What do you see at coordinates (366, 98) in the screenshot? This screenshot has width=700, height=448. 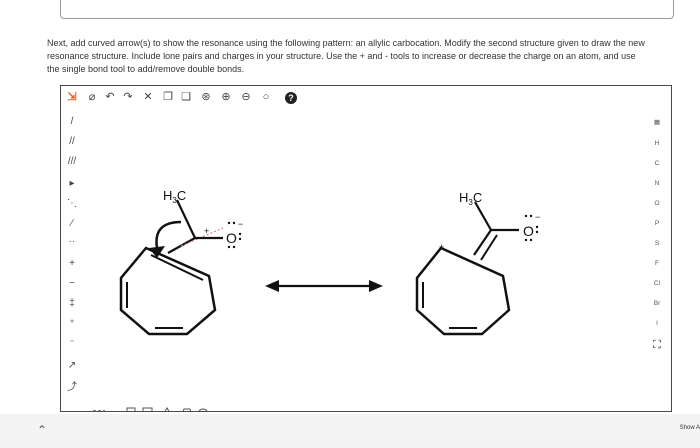 I see `editor-toolbar: ⇲ ⌀ ↶ ↷ ✕ ❐ ❏ ⊛ ⊕ ⊖ ○ ?` at bounding box center [366, 98].